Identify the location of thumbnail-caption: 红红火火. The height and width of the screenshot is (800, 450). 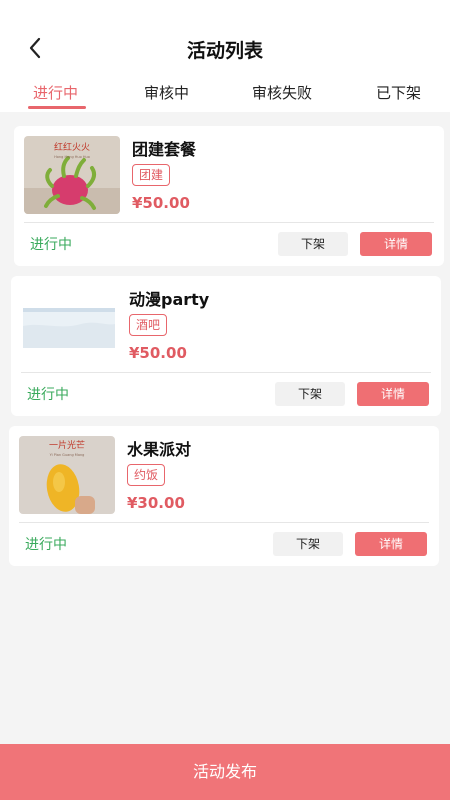
(72, 147).